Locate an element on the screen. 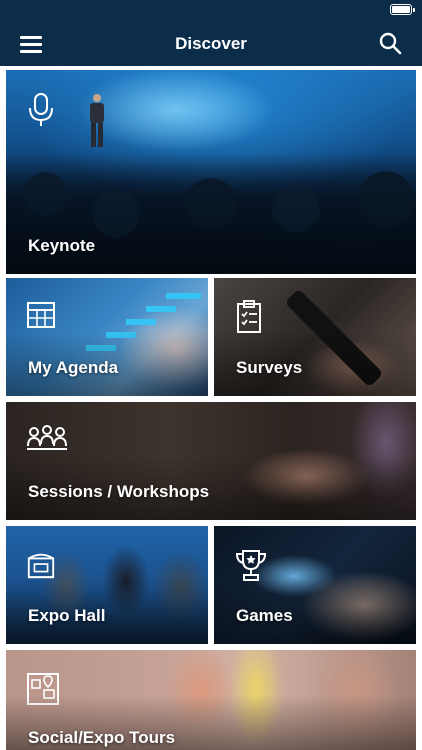 The height and width of the screenshot is (750, 422). search-icon is located at coordinates (390, 43).